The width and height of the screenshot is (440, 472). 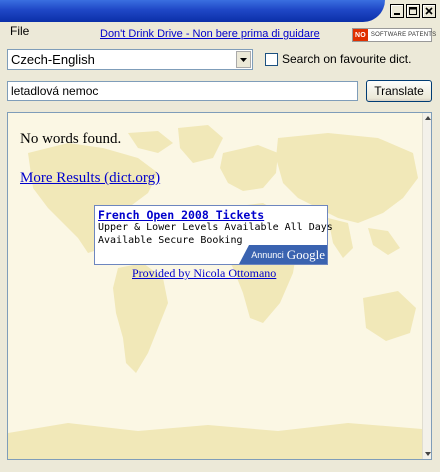 I want to click on minimize-button, so click(x=397, y=11).